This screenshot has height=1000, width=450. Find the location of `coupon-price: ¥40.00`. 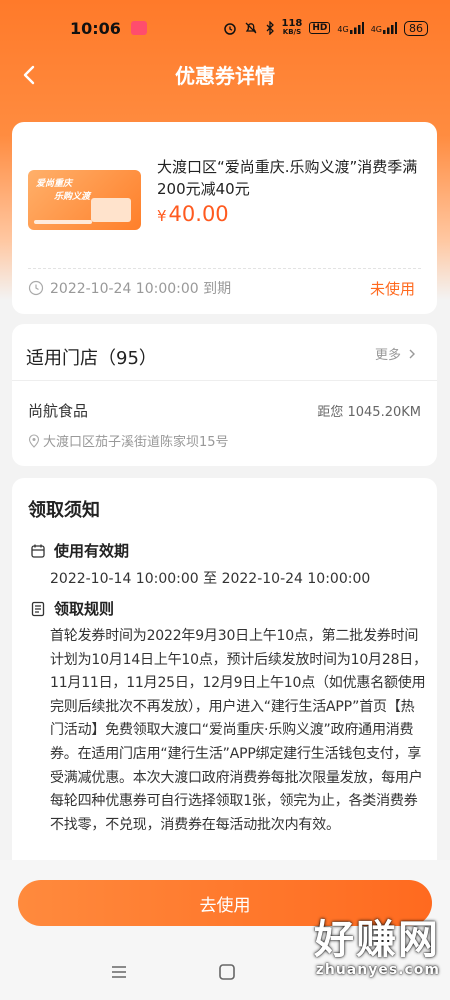

coupon-price: ¥40.00 is located at coordinates (193, 214).